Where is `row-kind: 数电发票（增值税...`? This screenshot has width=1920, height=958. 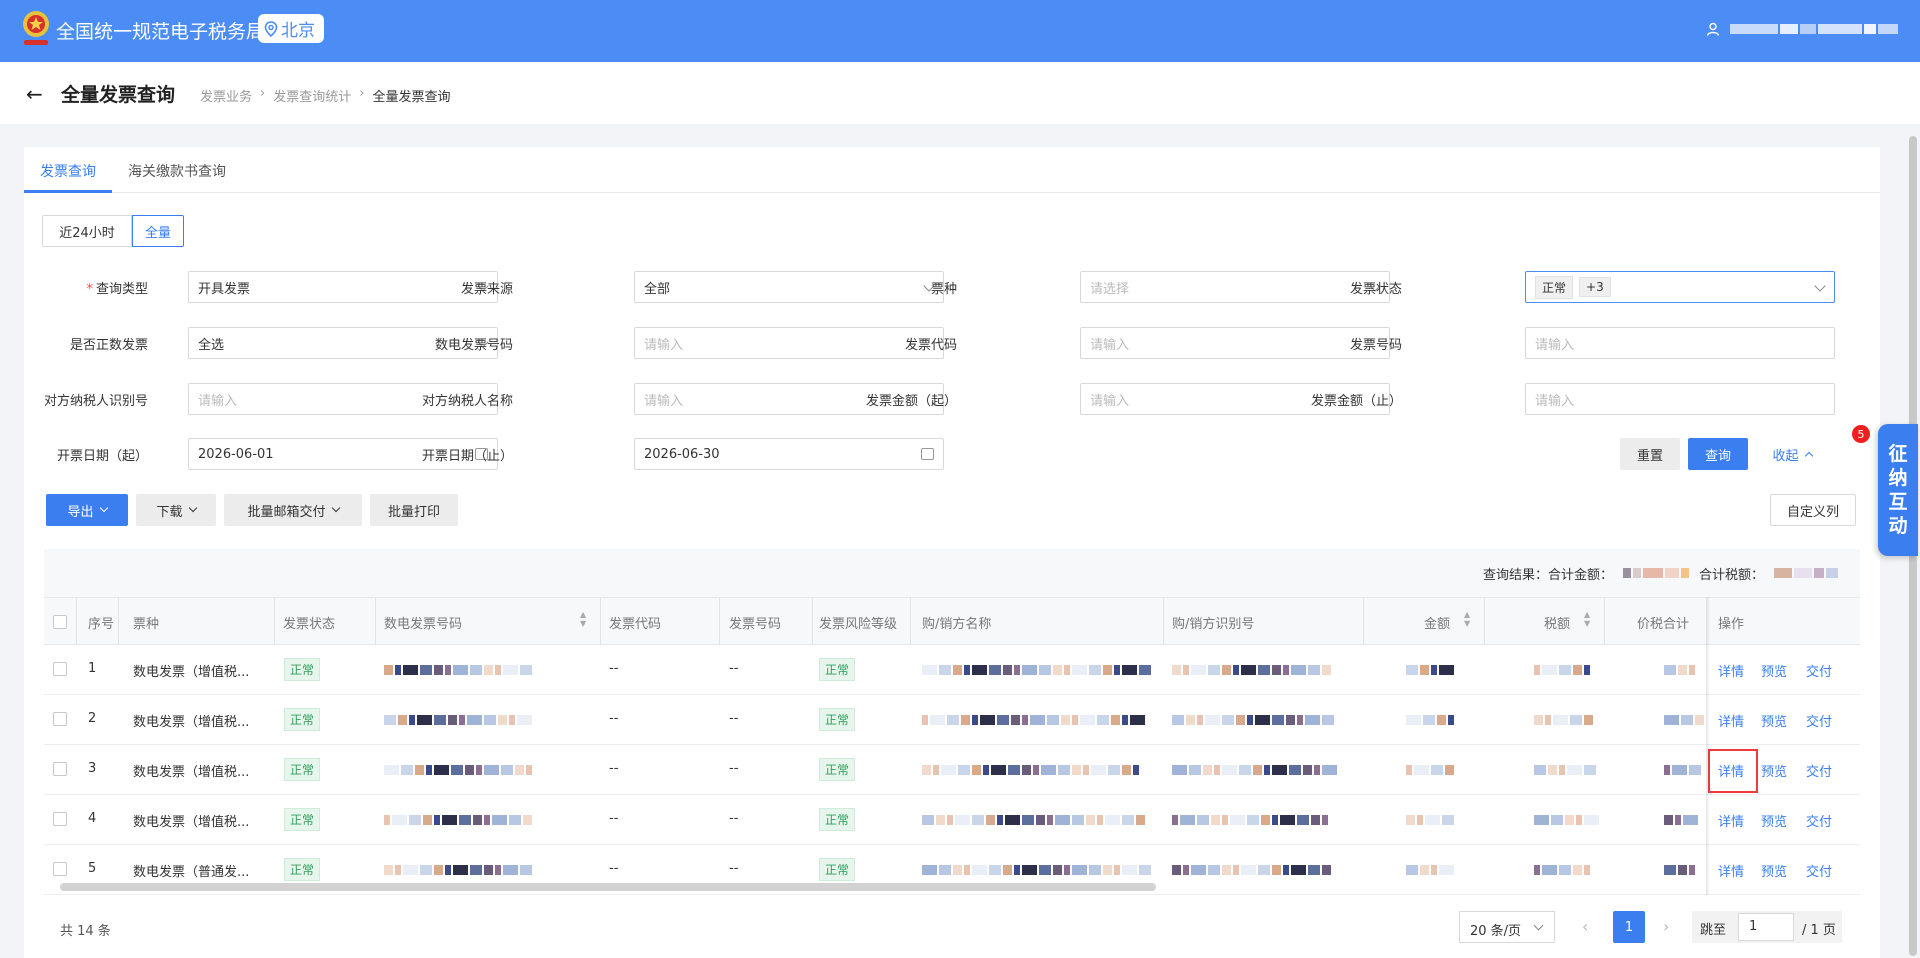 row-kind: 数电发票（增值税... is located at coordinates (191, 772).